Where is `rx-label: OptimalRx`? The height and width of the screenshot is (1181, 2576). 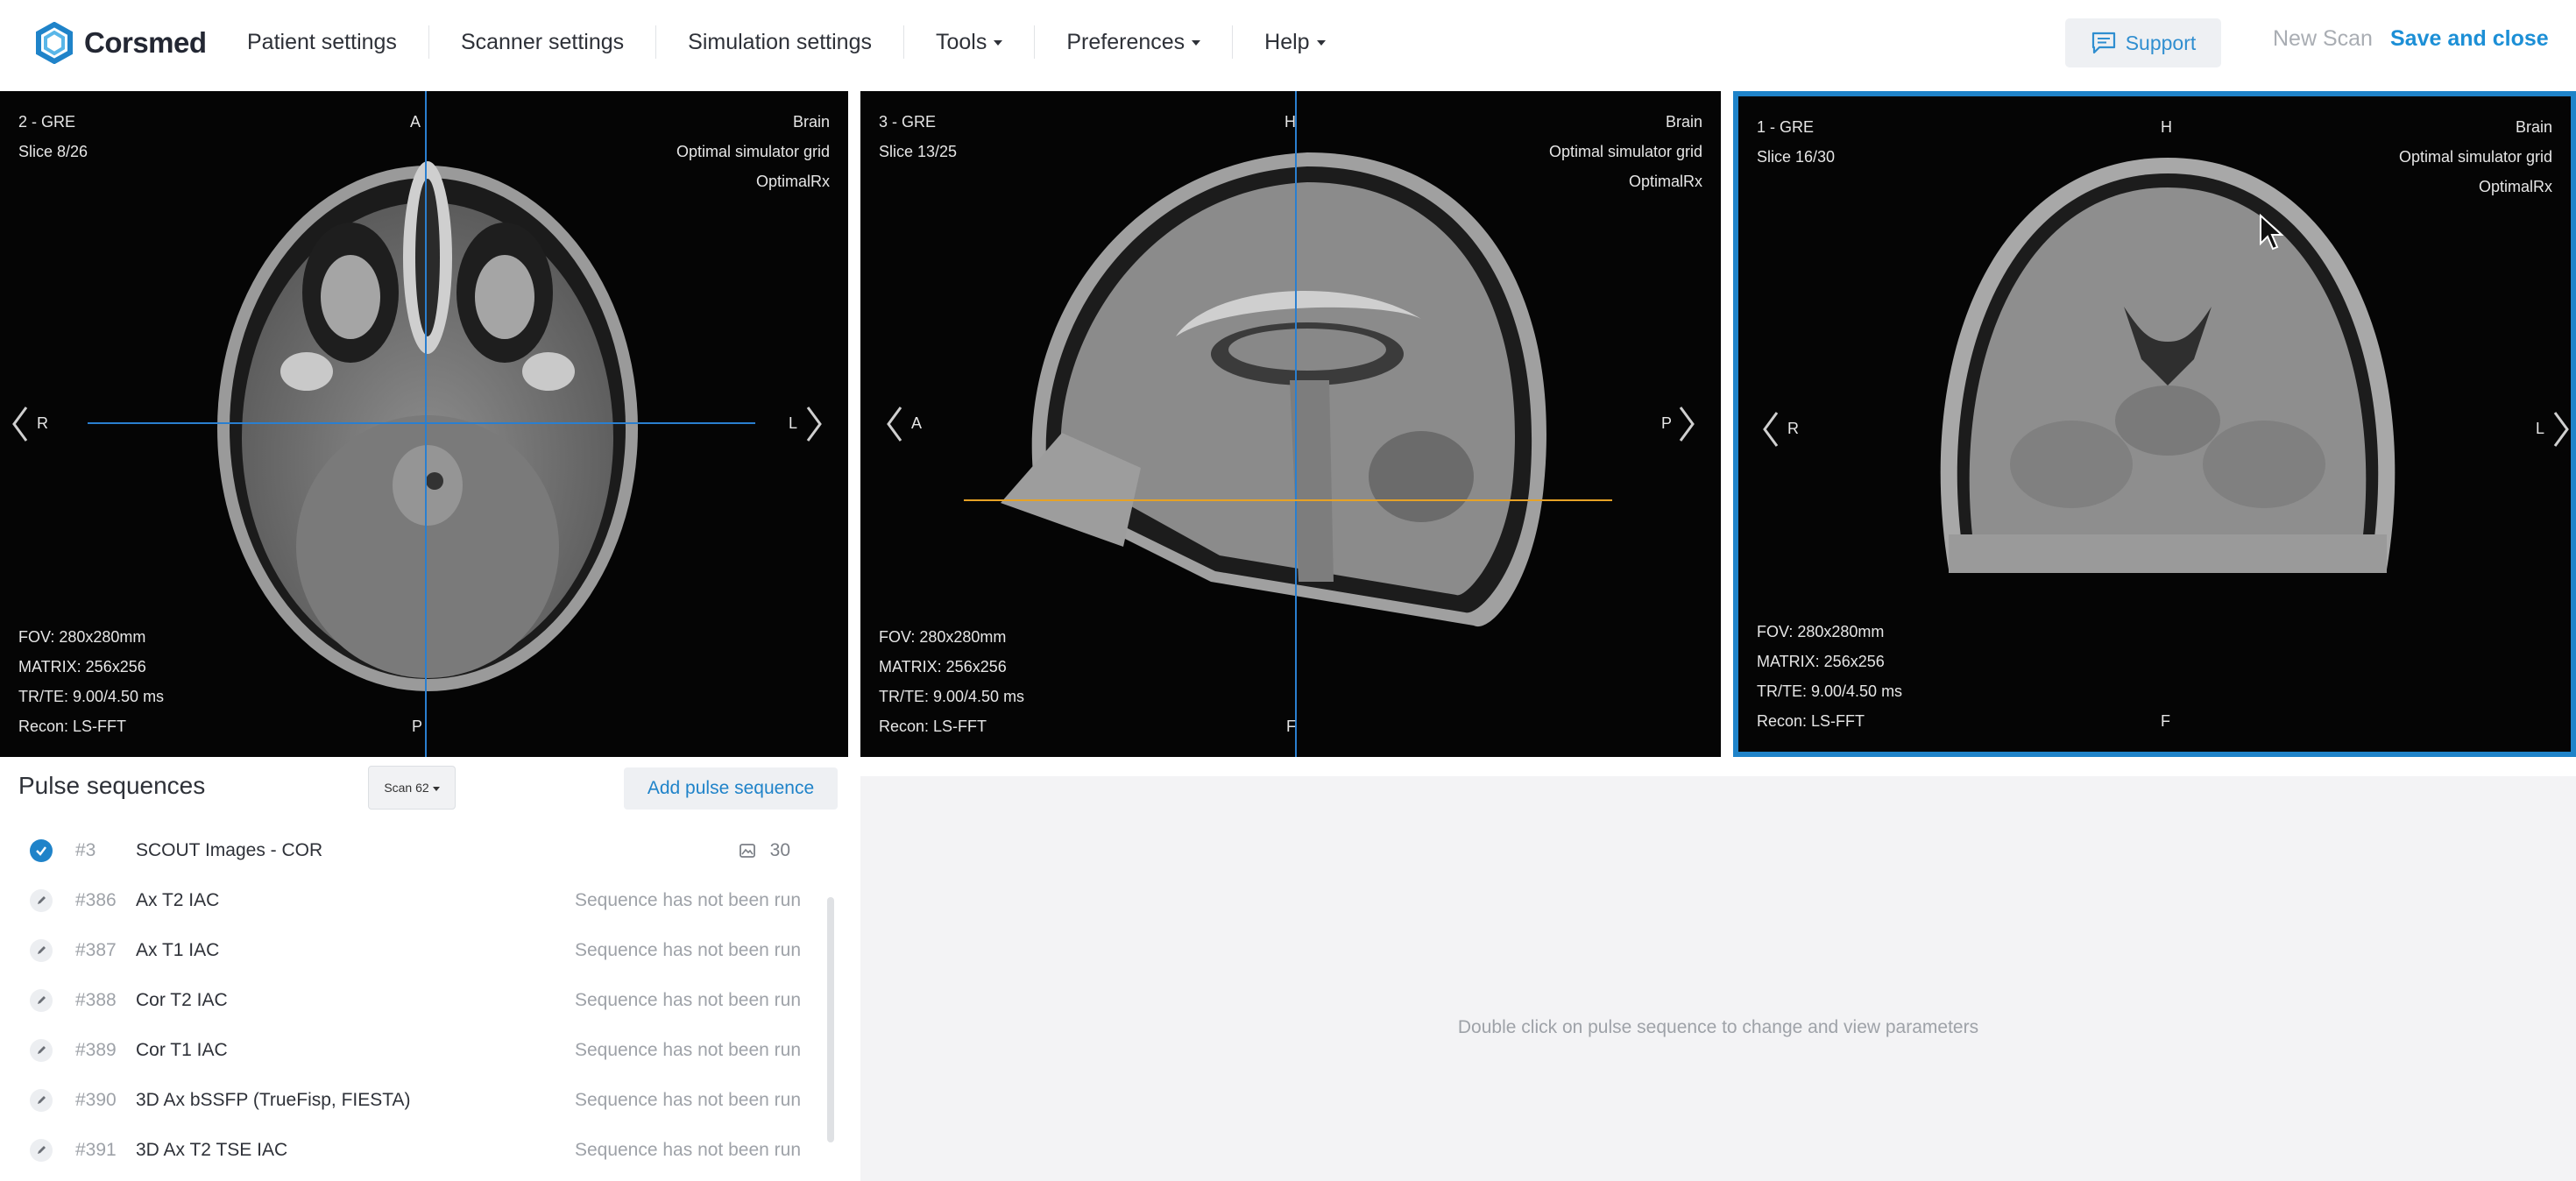
rx-label: OptimalRx is located at coordinates (792, 181).